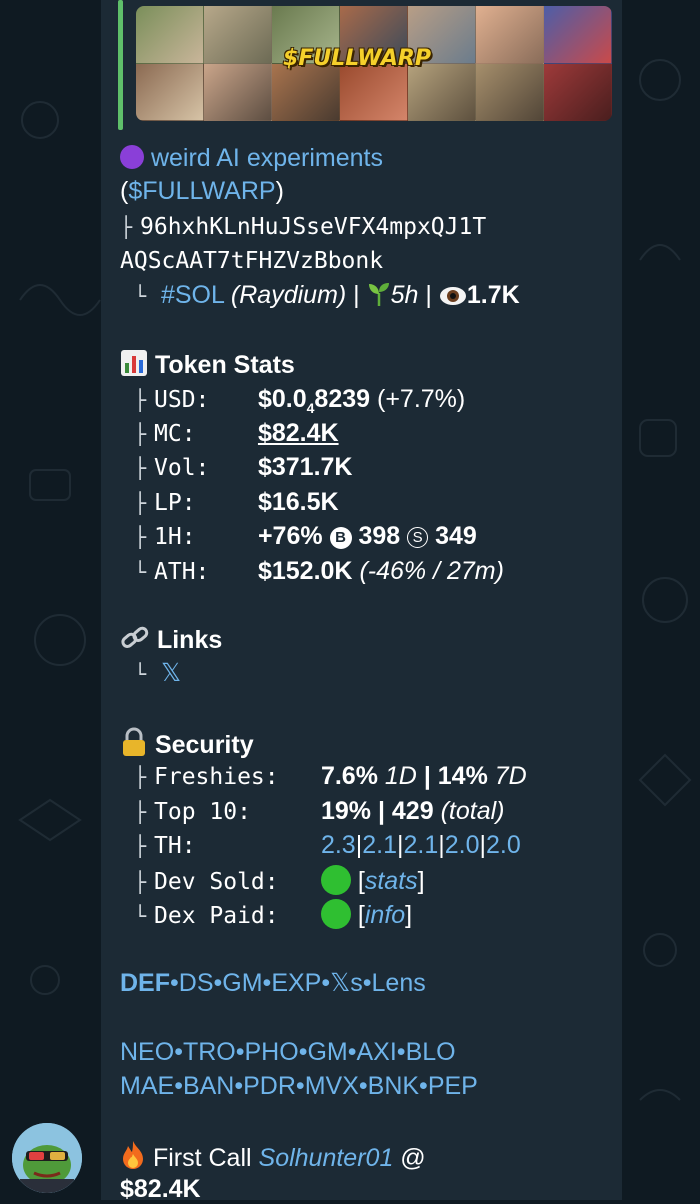  Describe the element at coordinates (510, 776) in the screenshot. I see `freshies-7d-unit: 7D` at that location.